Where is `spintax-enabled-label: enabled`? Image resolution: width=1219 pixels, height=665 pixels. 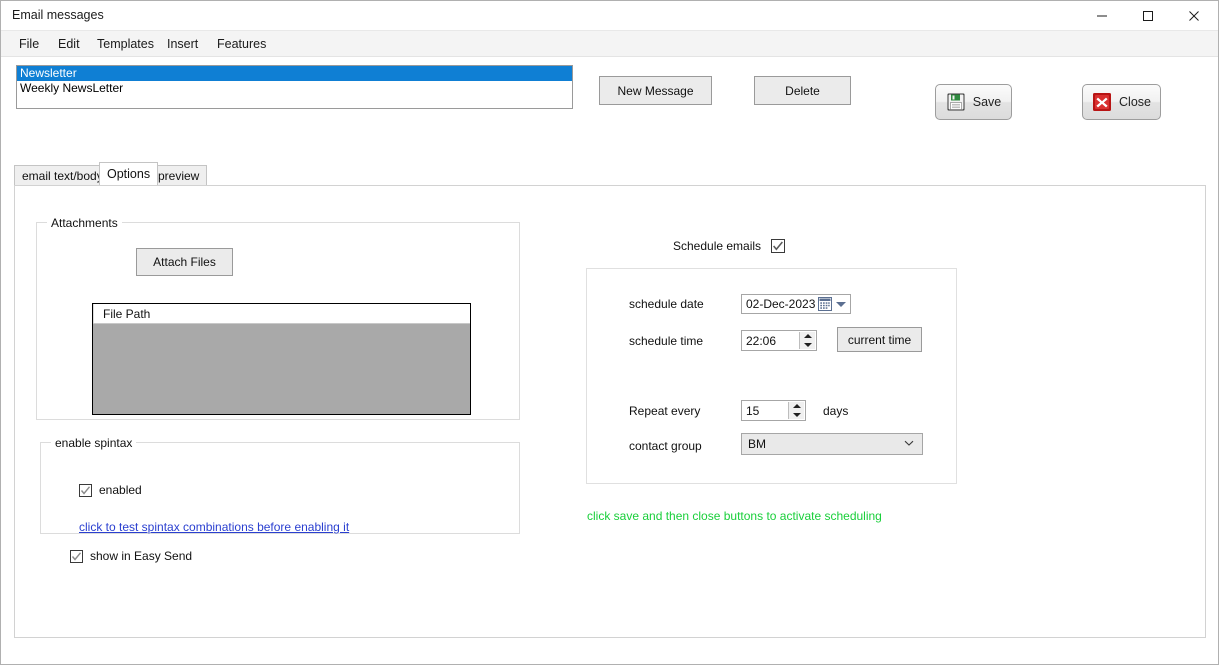
spintax-enabled-label: enabled is located at coordinates (120, 490).